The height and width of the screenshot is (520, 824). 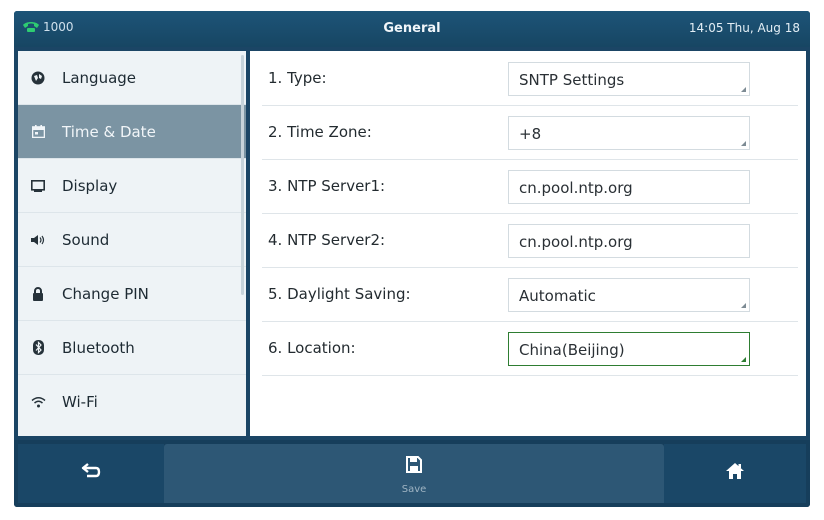 I want to click on softkey-bar: Save, so click(x=412, y=473).